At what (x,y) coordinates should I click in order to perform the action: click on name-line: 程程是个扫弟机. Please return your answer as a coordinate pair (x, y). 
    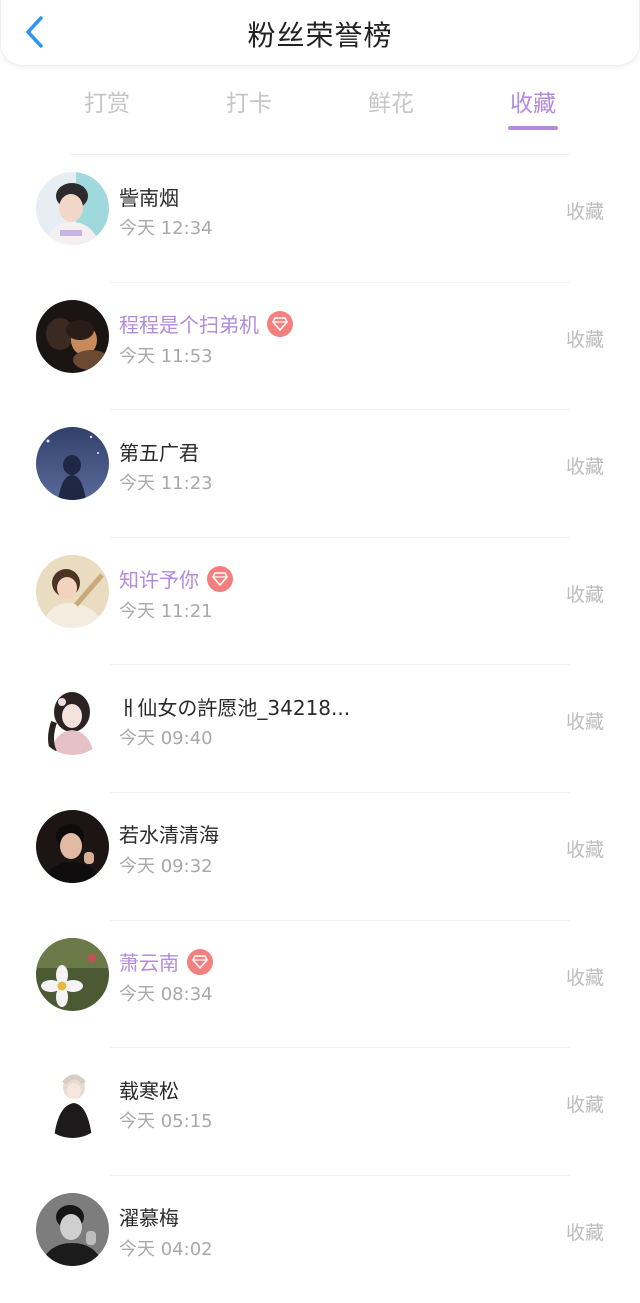
    Looking at the image, I should click on (206, 324).